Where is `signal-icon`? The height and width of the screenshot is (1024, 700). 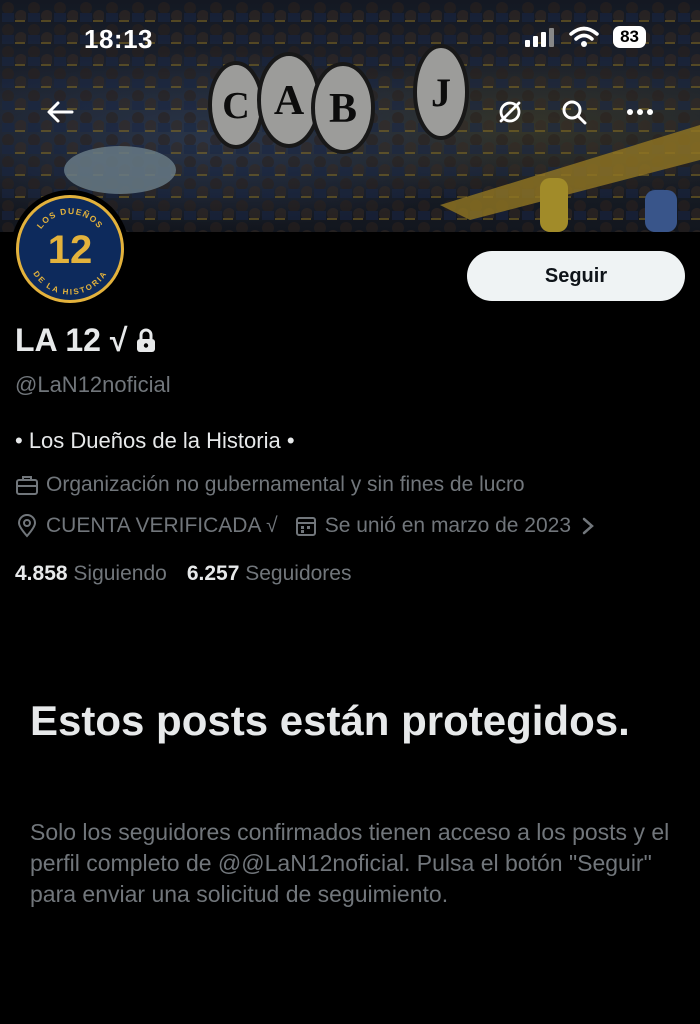 signal-icon is located at coordinates (540, 37).